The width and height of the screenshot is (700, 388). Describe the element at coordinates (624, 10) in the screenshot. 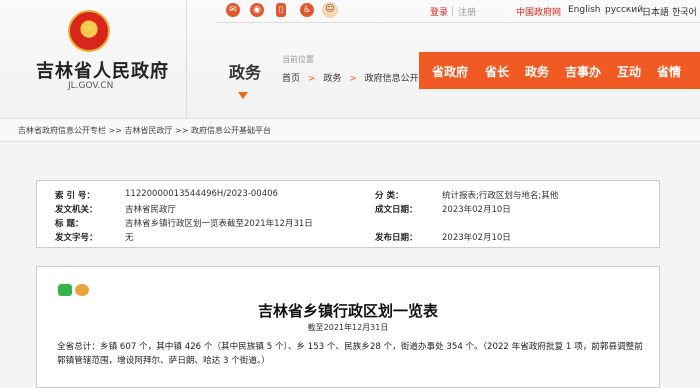

I see `lang-russian-link: русский` at that location.